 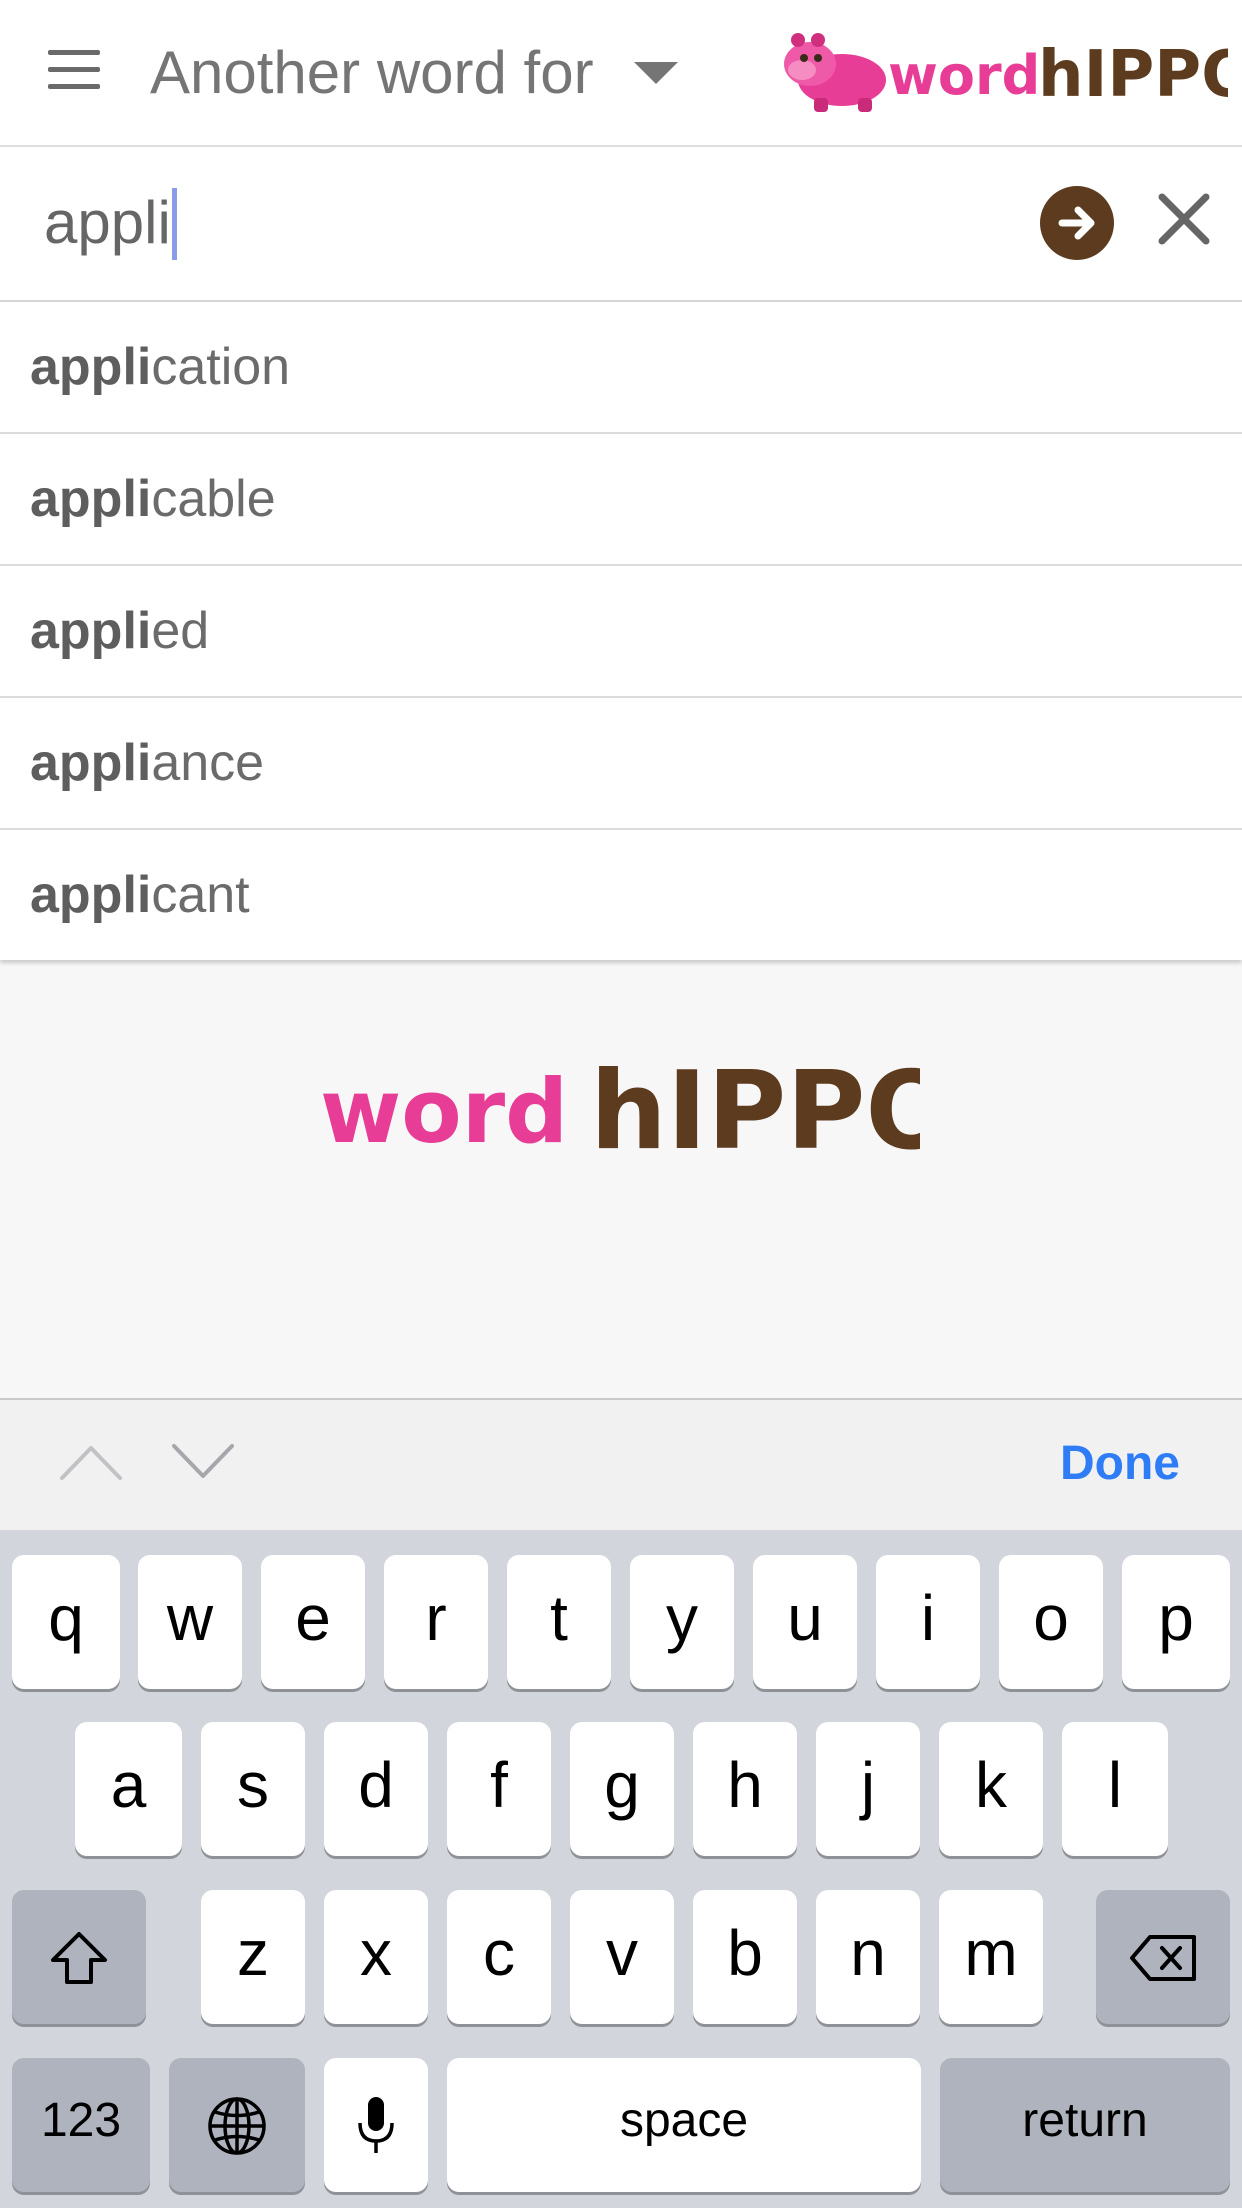 I want to click on arrow-right-circle-icon, so click(x=1076, y=223).